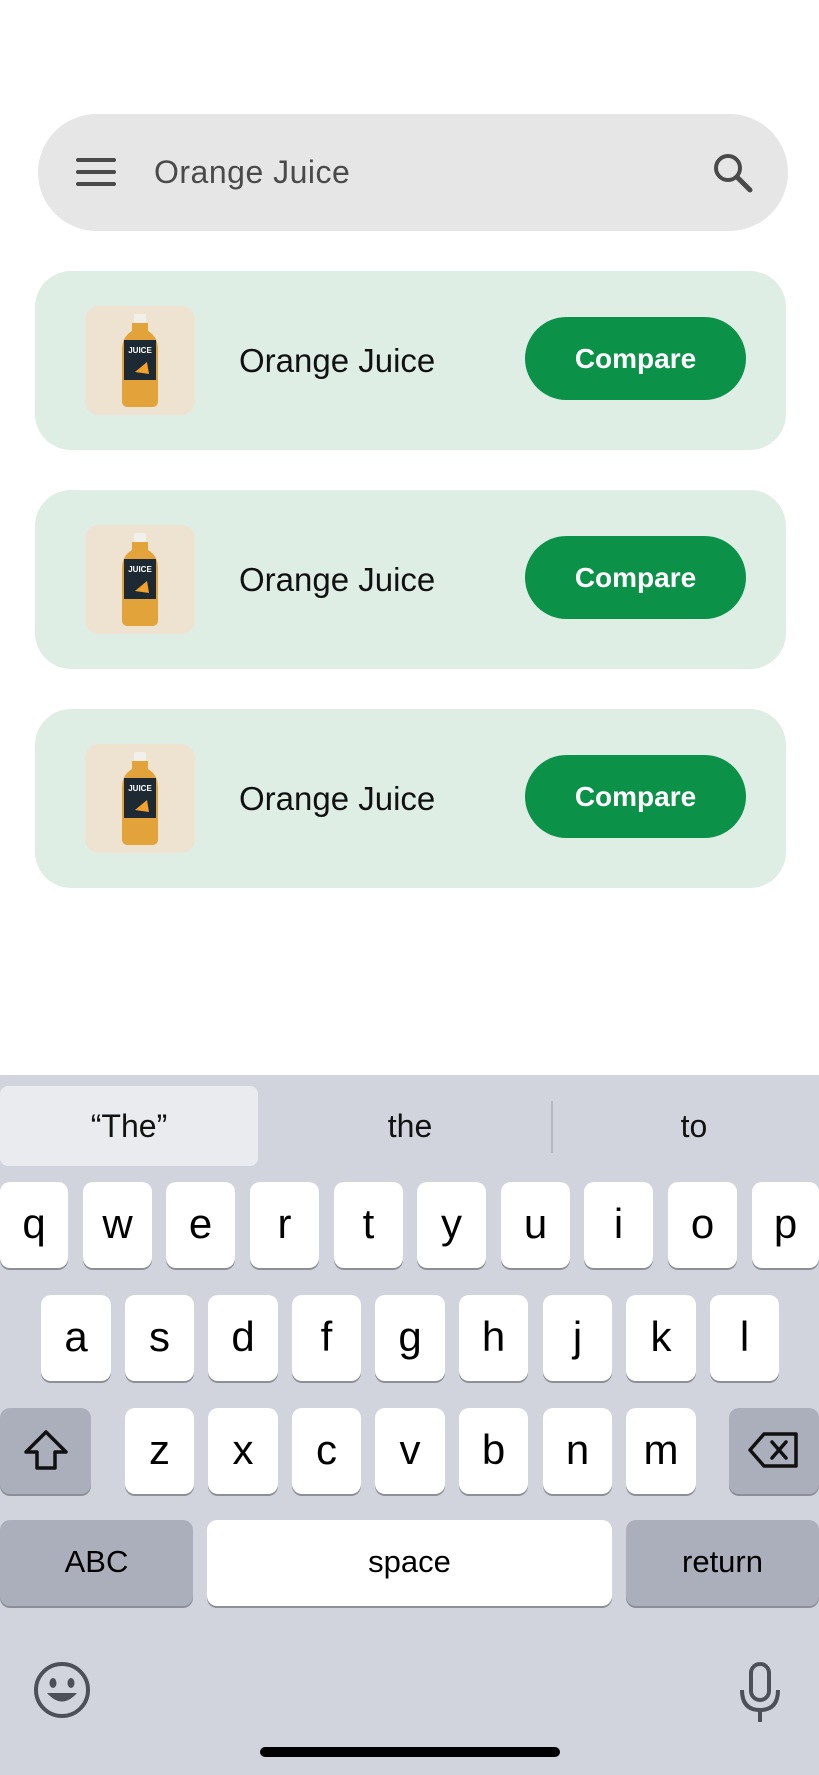 This screenshot has width=819, height=1775. I want to click on search-icon, so click(733, 173).